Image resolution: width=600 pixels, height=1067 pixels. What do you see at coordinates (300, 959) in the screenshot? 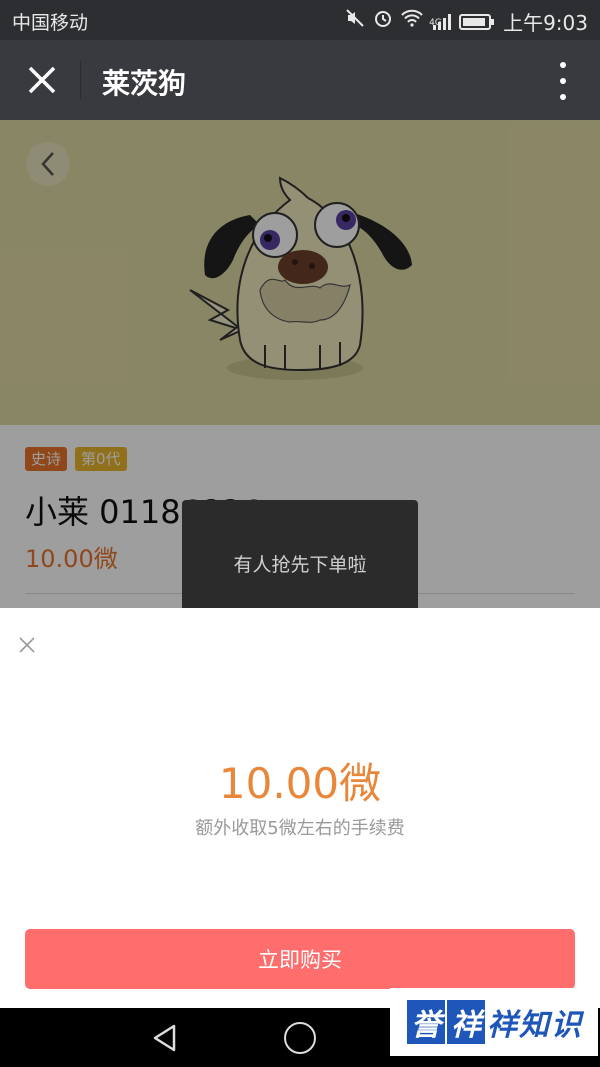
I see `buy-now-button: 立即购买` at bounding box center [300, 959].